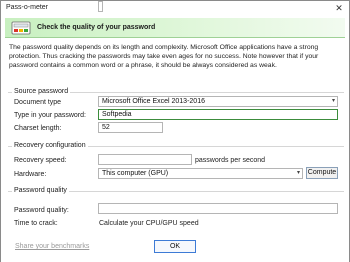 This screenshot has height=262, width=350. Describe the element at coordinates (40, 190) in the screenshot. I see `password-quality-title: Password quality` at that location.